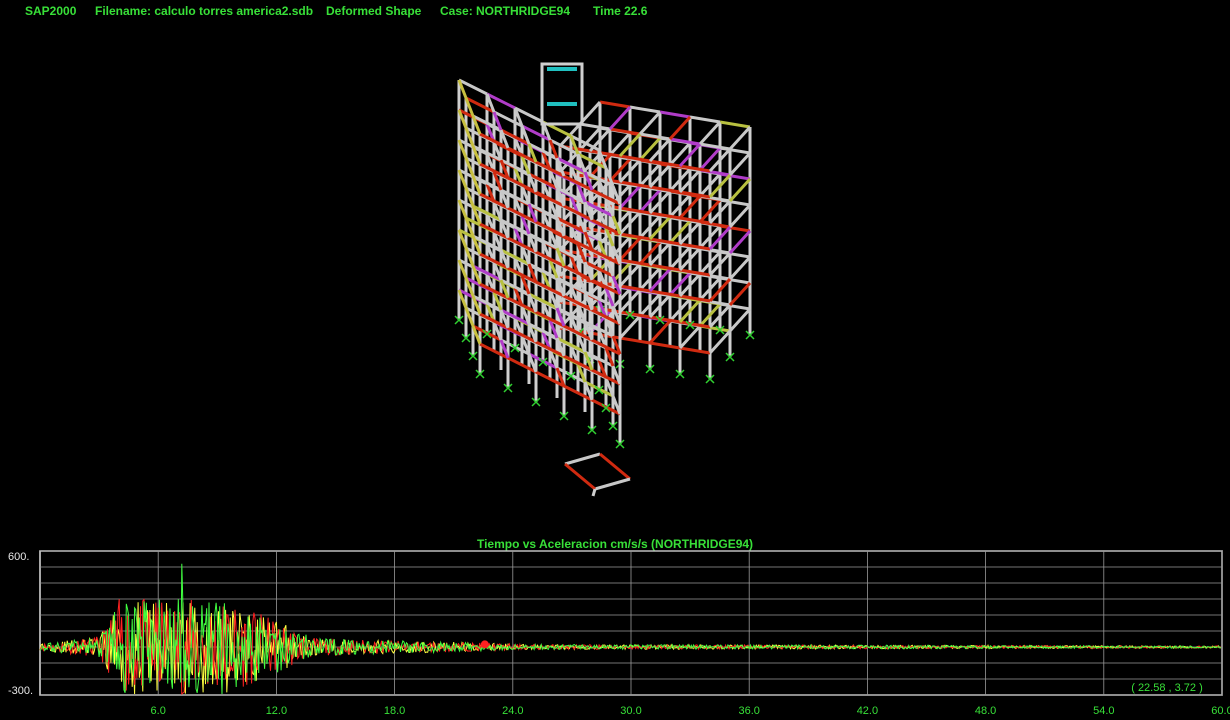 The image size is (1230, 720). Describe the element at coordinates (505, 11) in the screenshot. I see `load-case-label: Case: NORTHRIDGE94` at that location.